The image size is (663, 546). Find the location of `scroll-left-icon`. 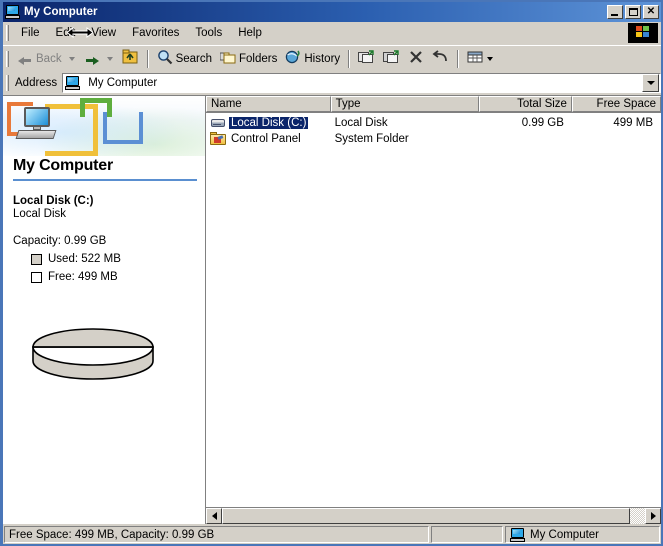

scroll-left-icon is located at coordinates (214, 516).